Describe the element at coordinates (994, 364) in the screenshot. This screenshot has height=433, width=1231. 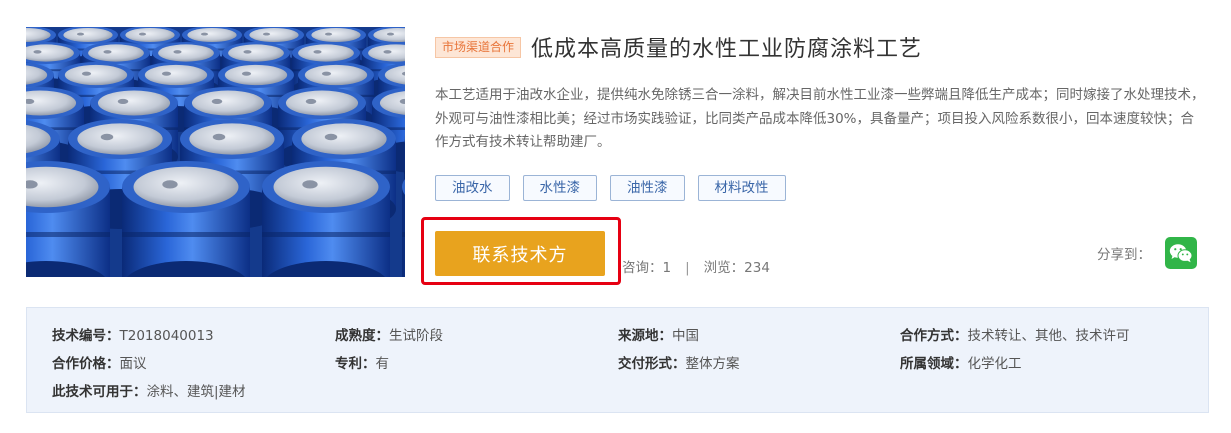
I see `detail-value: 化学化工` at that location.